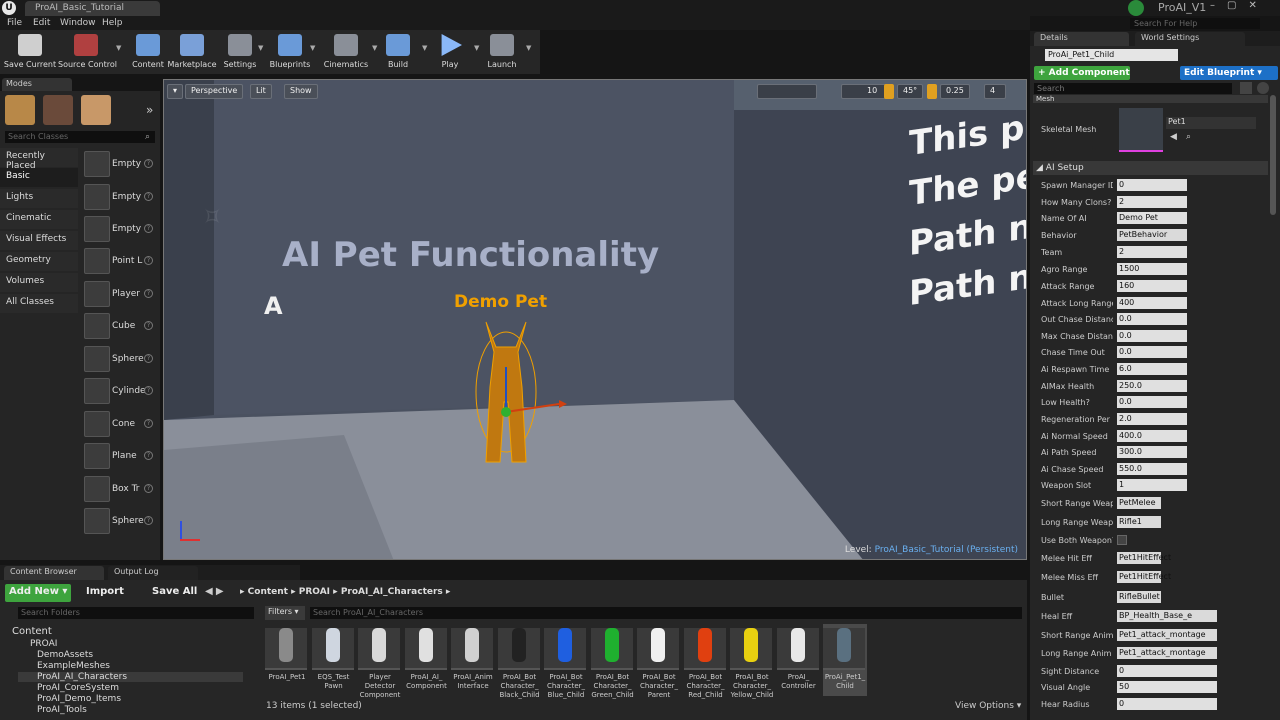  I want to click on asset-tile: ProAI_AI_ Component, so click(426, 660).